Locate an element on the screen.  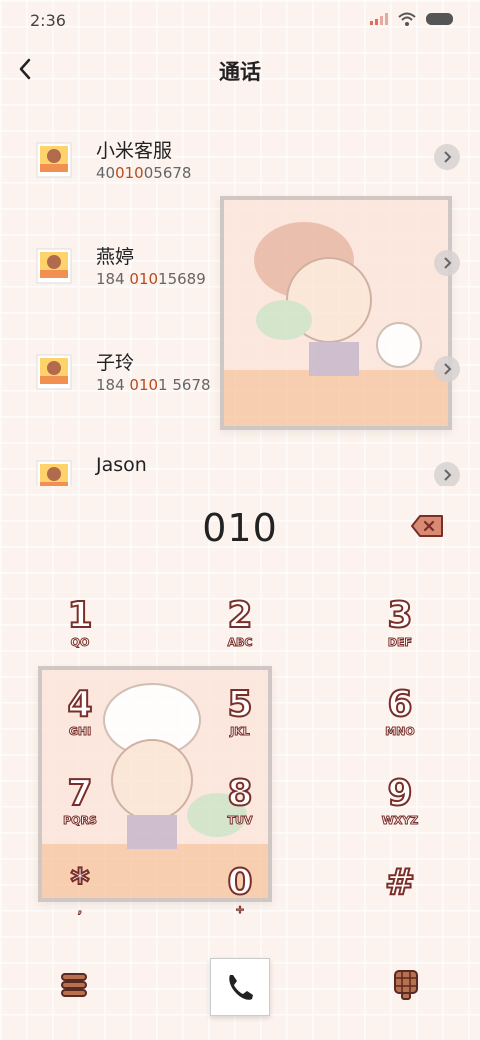
backspace-icon is located at coordinates (427, 526).